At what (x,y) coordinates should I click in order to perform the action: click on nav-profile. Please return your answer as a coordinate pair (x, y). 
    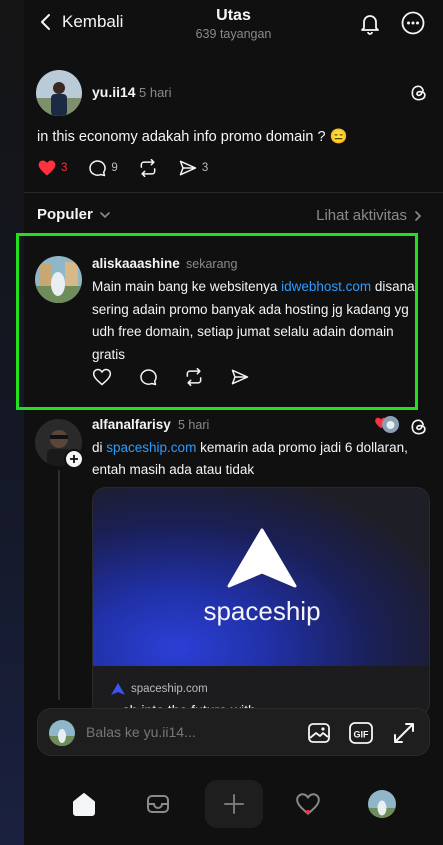
    Looking at the image, I should click on (382, 804).